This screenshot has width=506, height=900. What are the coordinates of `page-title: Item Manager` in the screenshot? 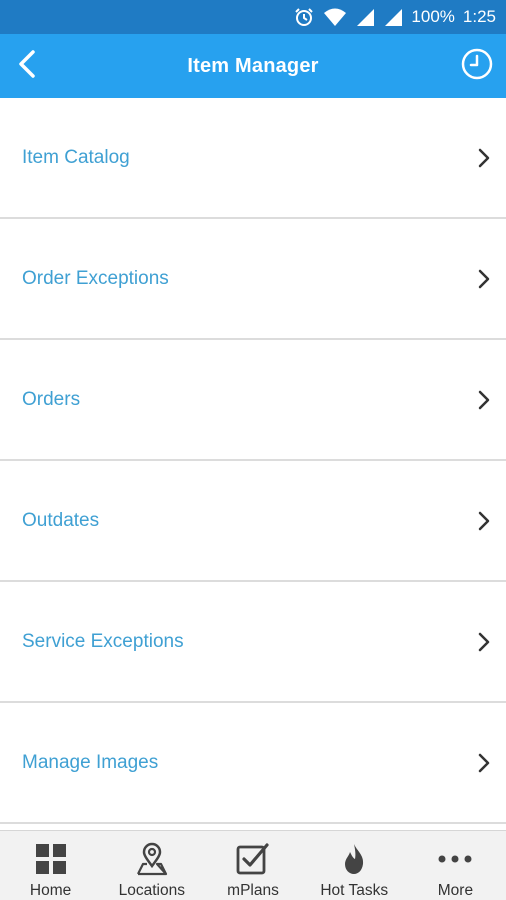 It's located at (253, 65).